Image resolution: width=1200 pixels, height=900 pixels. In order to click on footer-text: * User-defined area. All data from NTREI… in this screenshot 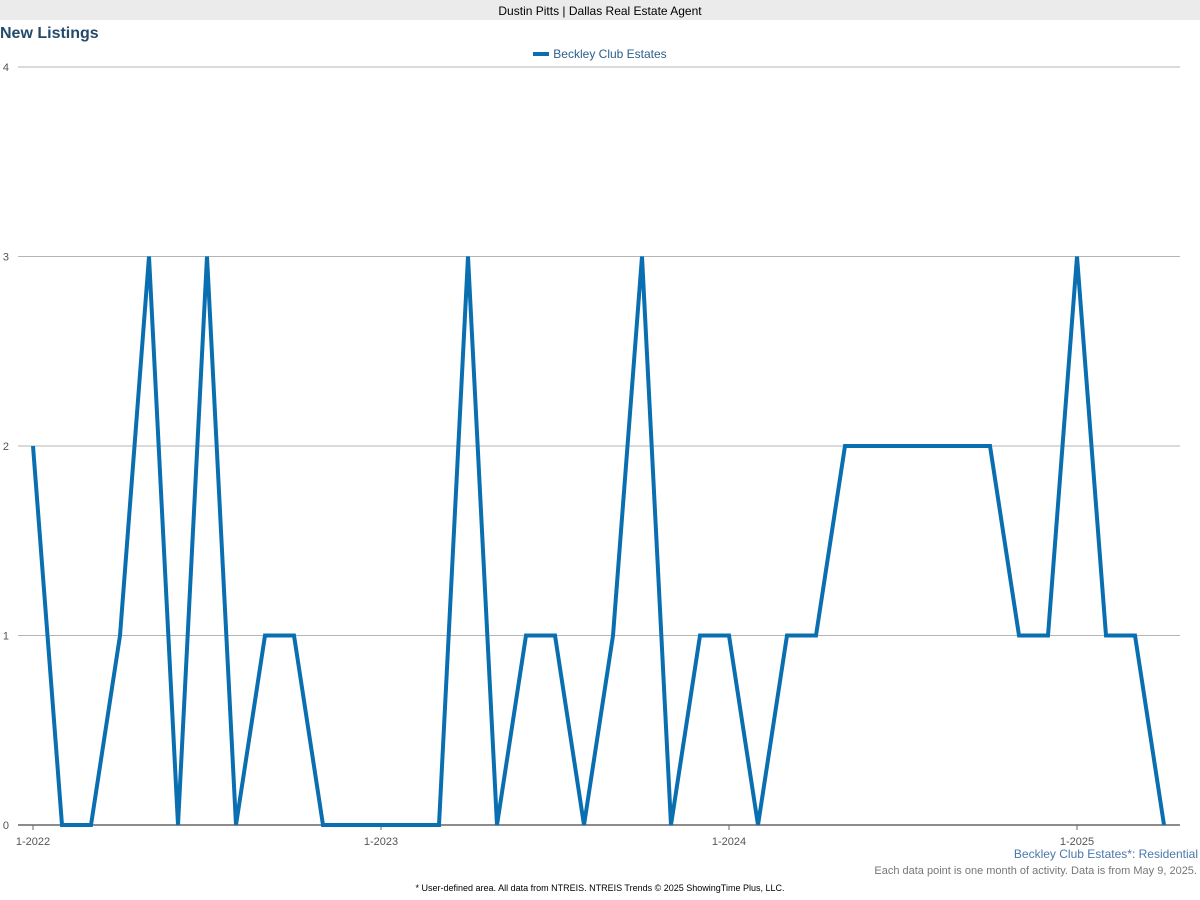, I will do `click(600, 888)`.